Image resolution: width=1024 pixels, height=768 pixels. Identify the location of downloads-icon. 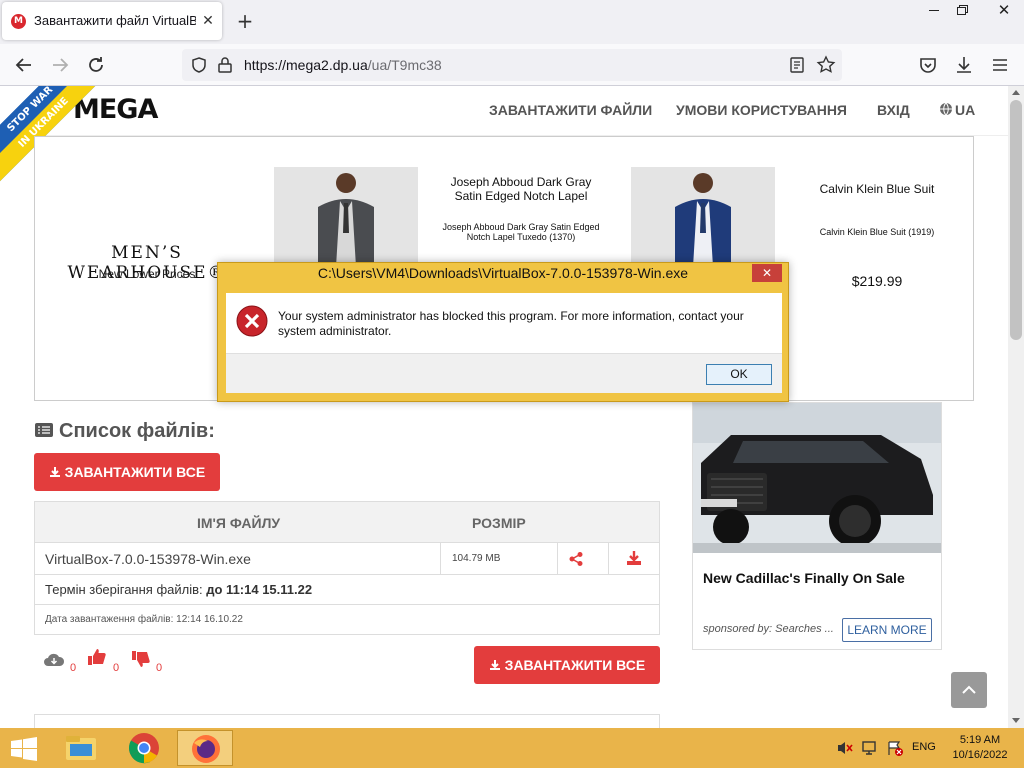
(964, 65).